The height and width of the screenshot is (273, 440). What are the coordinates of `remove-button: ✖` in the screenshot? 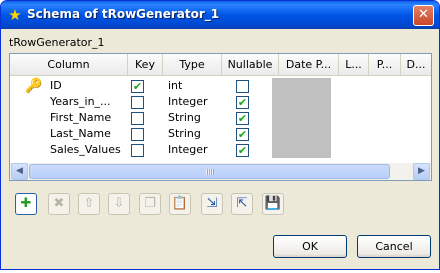 It's located at (59, 204).